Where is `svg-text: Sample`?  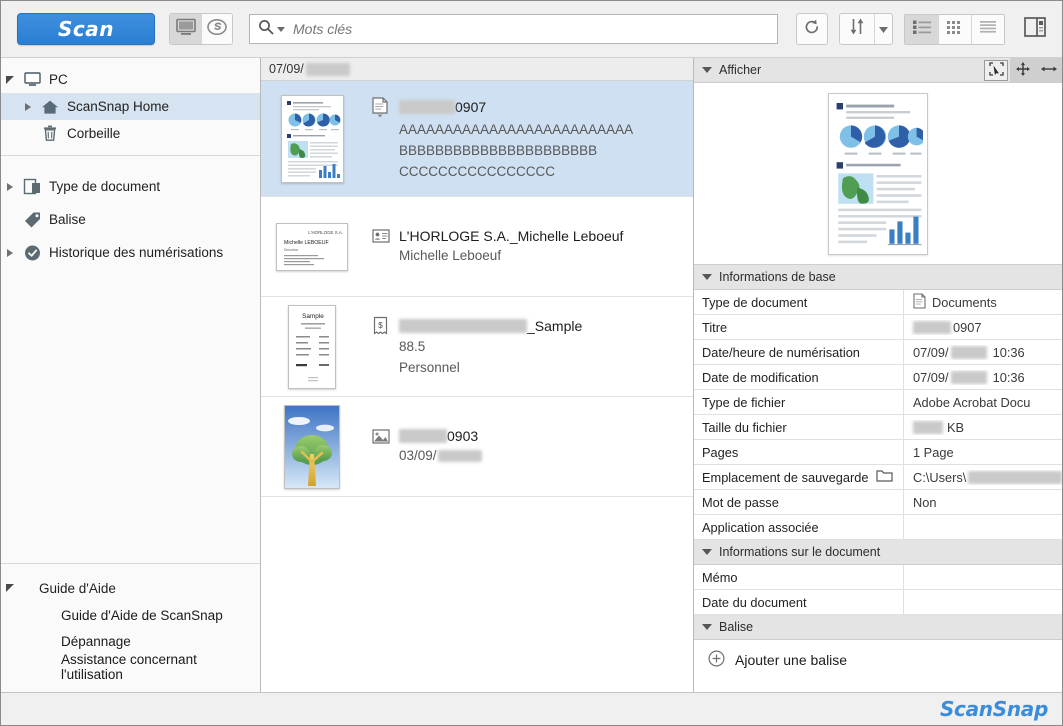 svg-text: Sample is located at coordinates (313, 316).